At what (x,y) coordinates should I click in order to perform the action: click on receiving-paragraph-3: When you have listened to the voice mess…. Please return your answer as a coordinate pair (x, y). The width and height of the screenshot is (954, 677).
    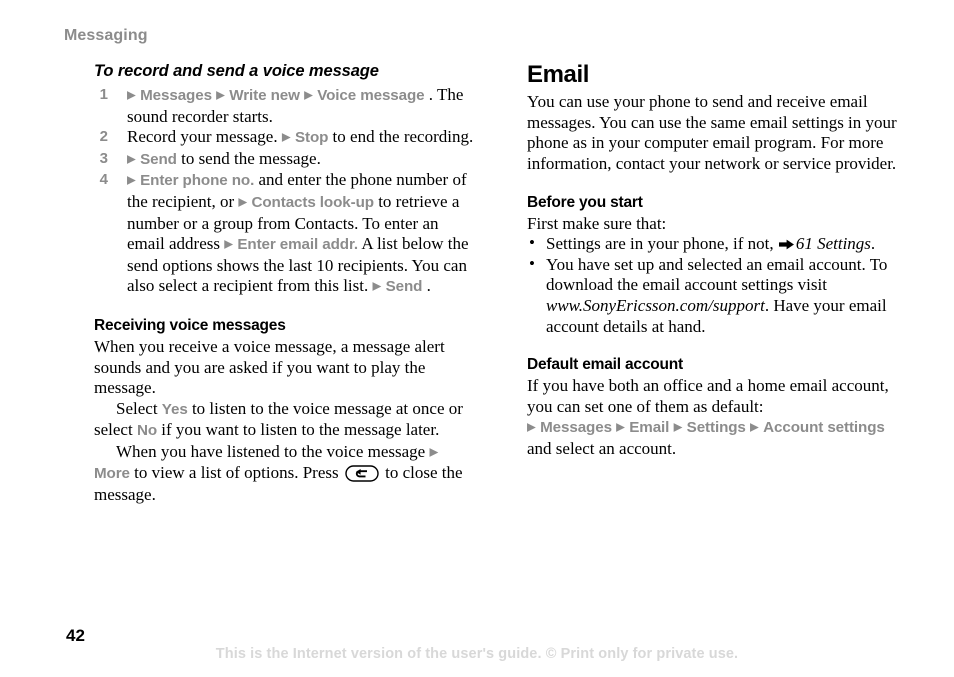
    Looking at the image, I should click on (284, 473).